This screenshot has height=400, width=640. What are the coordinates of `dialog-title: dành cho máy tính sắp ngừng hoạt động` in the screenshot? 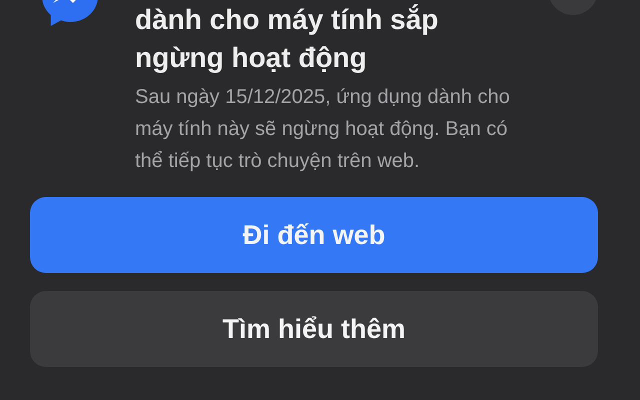 It's located at (287, 39).